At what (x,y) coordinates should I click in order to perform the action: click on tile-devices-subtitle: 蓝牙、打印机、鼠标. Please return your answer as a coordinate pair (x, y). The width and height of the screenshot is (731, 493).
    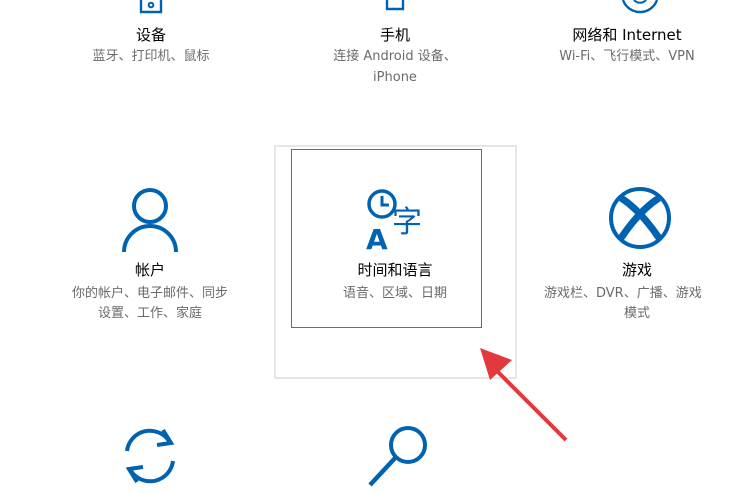
    Looking at the image, I should click on (151, 56).